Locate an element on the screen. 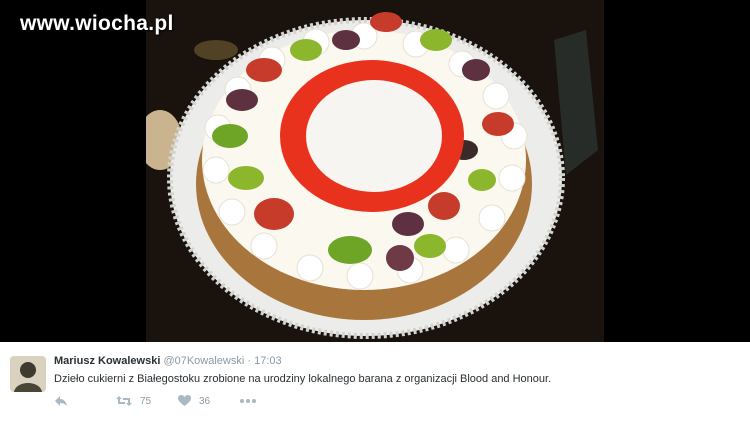  tweet-header: Mariusz Kowalewski @07Kowalewski · 17:03 is located at coordinates (168, 361).